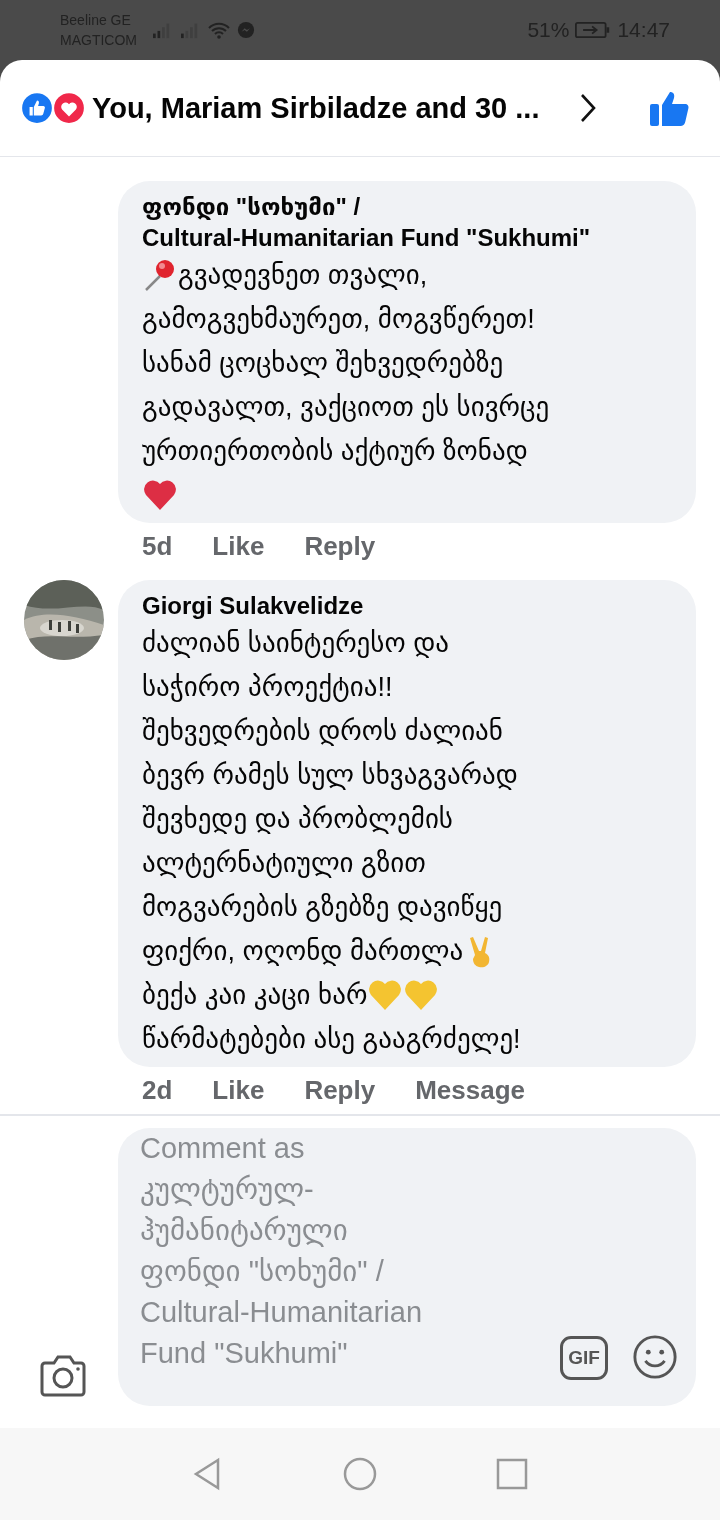 Image resolution: width=720 pixels, height=1520 pixels. What do you see at coordinates (407, 1267) in the screenshot?
I see `comment-field: Comment as კულტურულ-ჰუმანიტარული ფონდი "სოხუმი" / Cultural-Humanitarian Fund "Sukhumi" GIF` at bounding box center [407, 1267].